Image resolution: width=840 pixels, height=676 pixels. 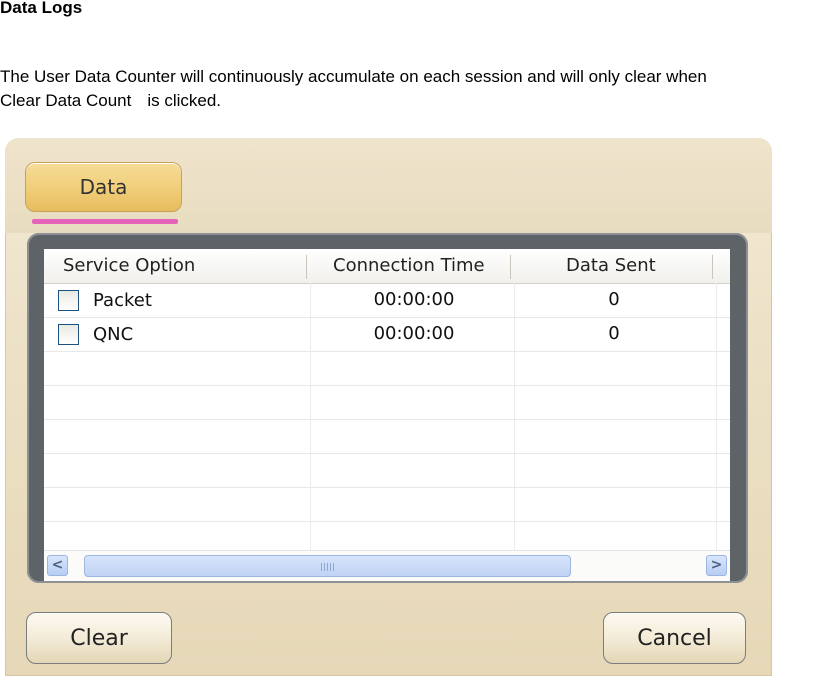 I want to click on column-header-connection-time: Connection Time, so click(x=409, y=266).